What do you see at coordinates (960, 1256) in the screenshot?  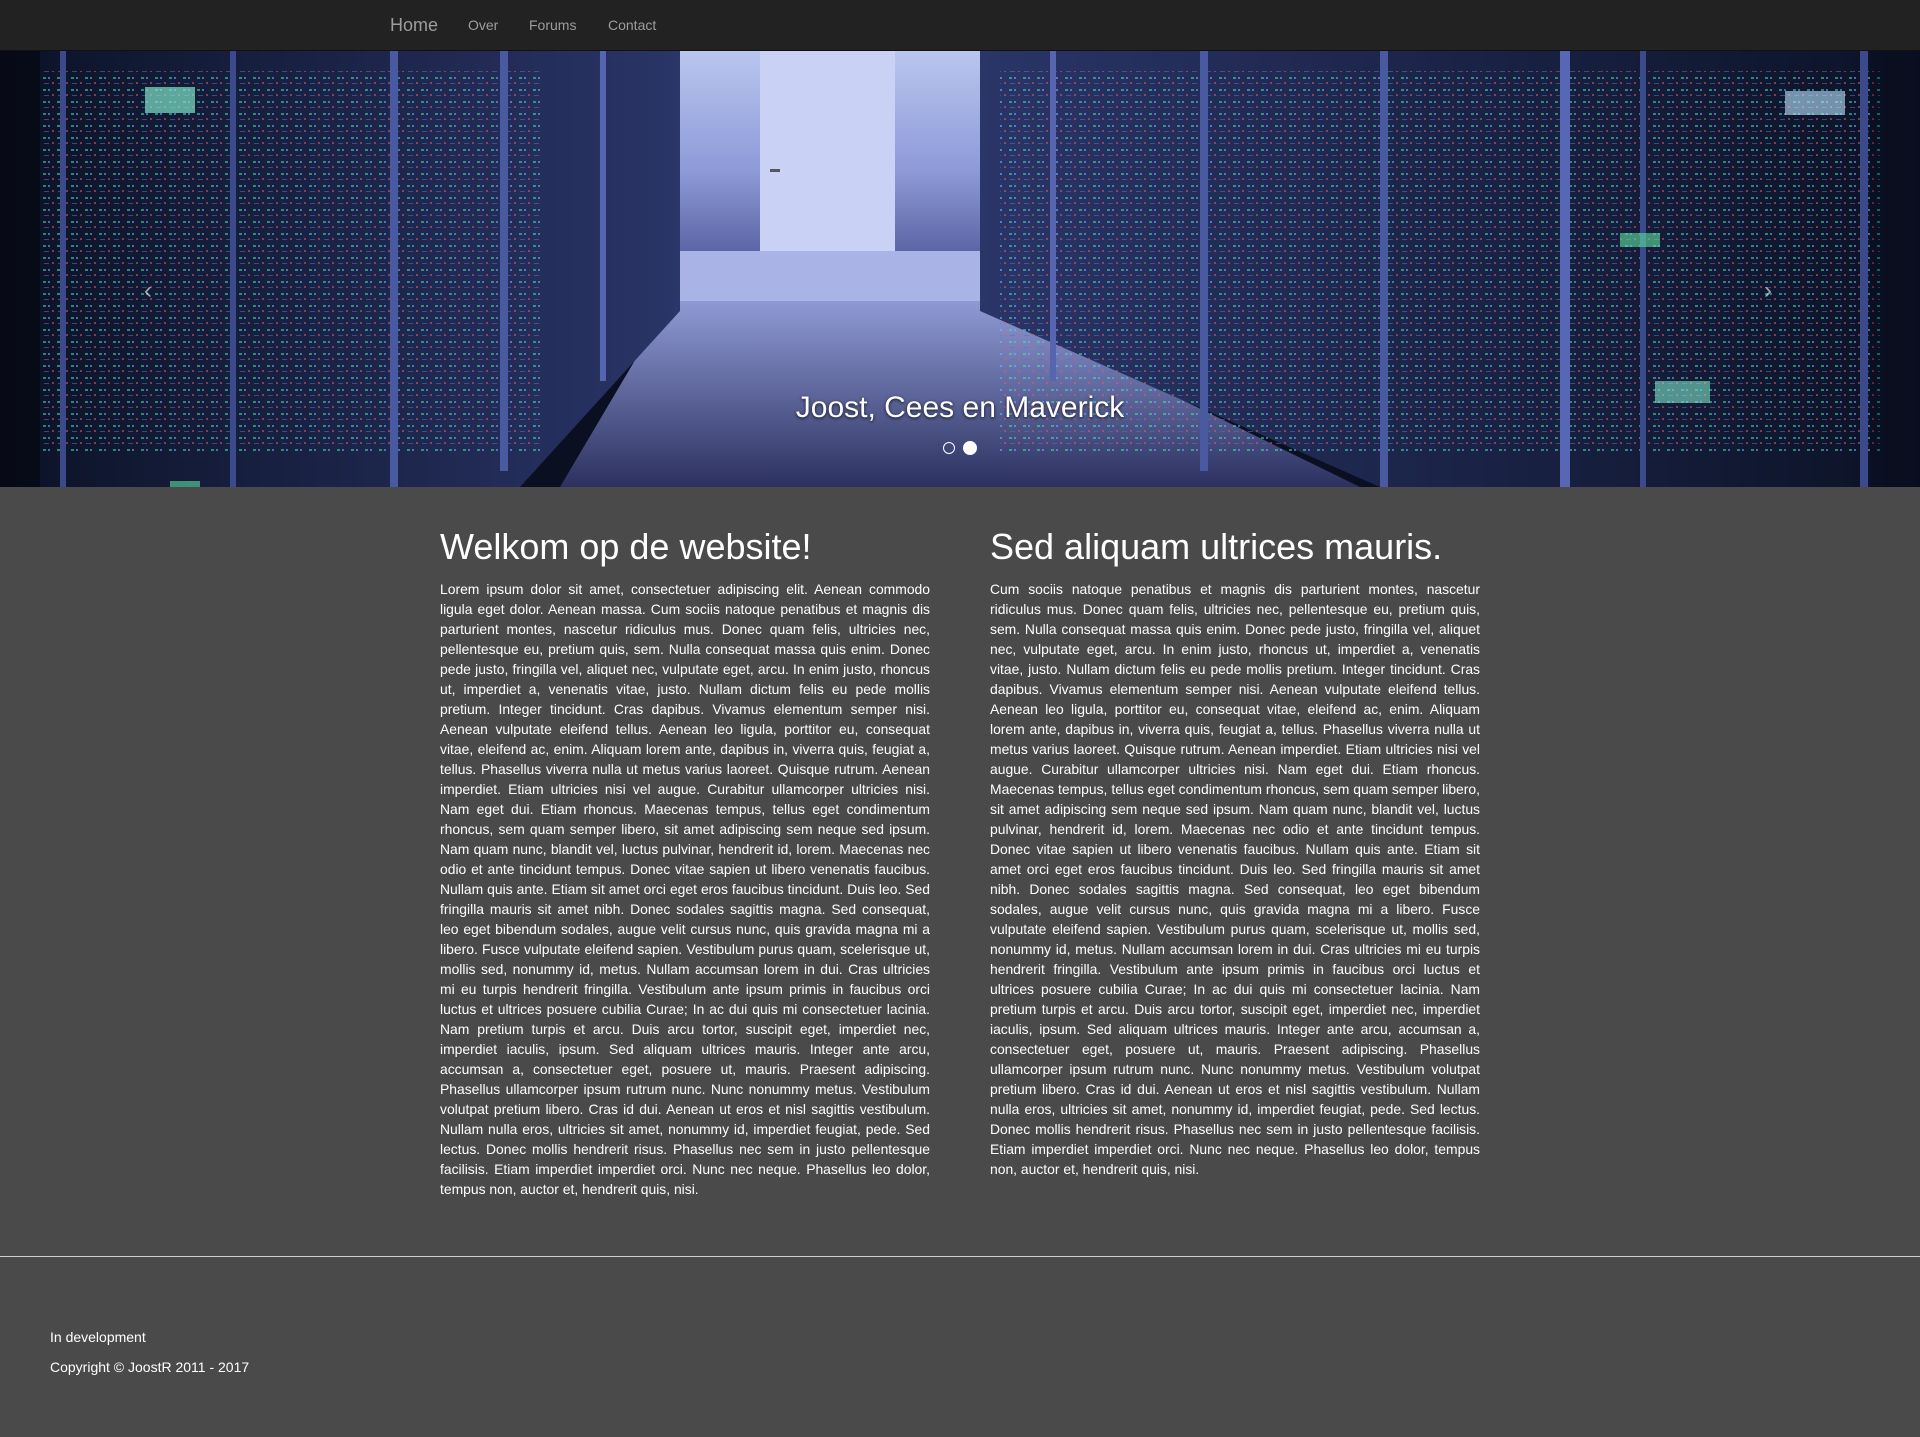 I see `footer-divider` at bounding box center [960, 1256].